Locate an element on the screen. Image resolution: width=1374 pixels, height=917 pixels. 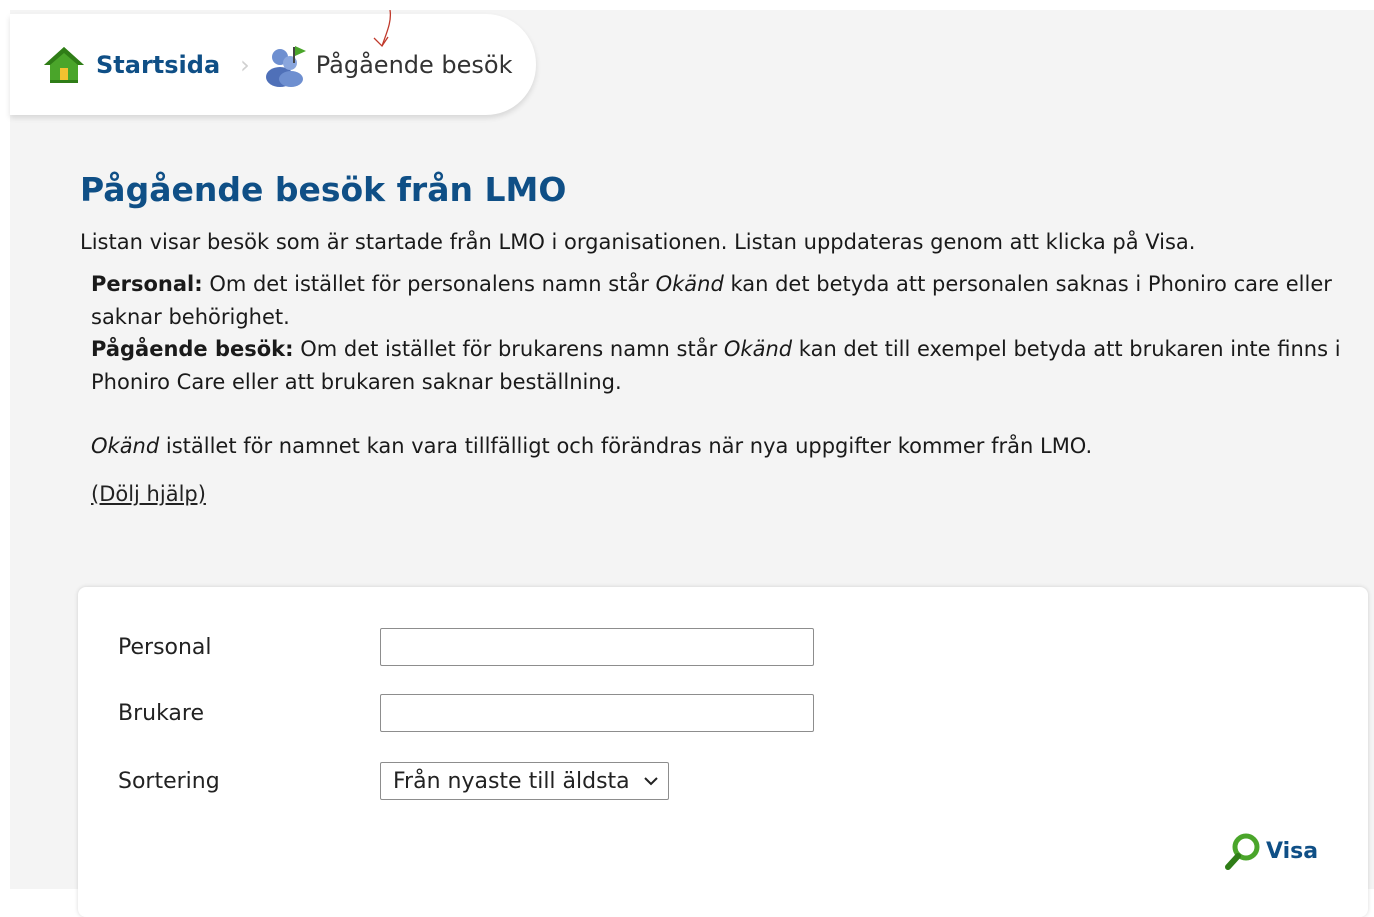
sort-label: Sortering is located at coordinates (169, 781).